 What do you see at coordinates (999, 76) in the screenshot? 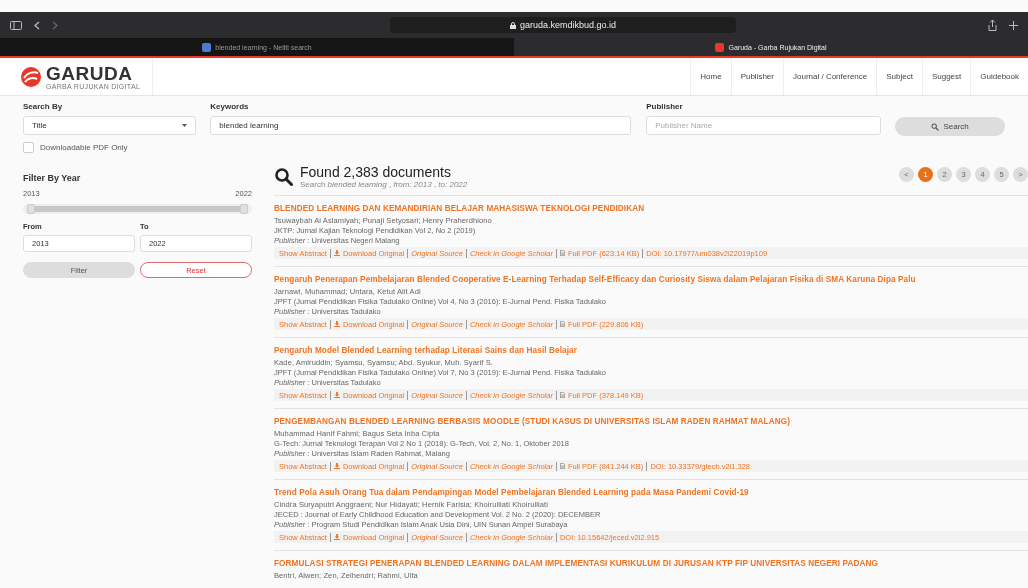
I see `nav-link: Guidebook` at bounding box center [999, 76].